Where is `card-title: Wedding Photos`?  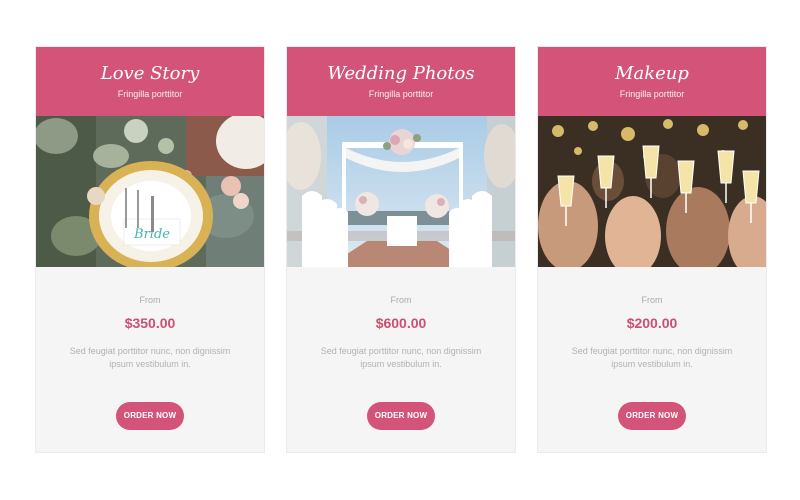
card-title: Wedding Photos is located at coordinates (401, 73).